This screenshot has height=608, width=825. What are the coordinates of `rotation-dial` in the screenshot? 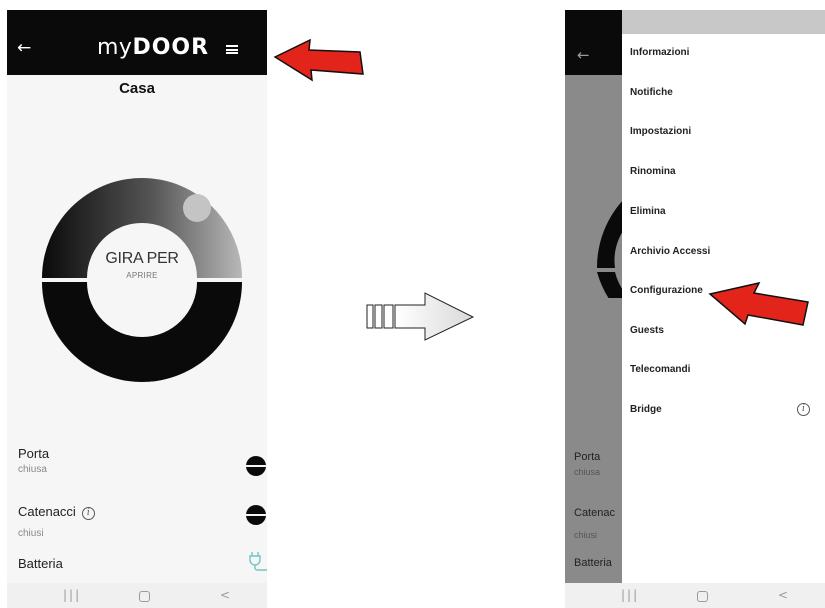 It's located at (142, 280).